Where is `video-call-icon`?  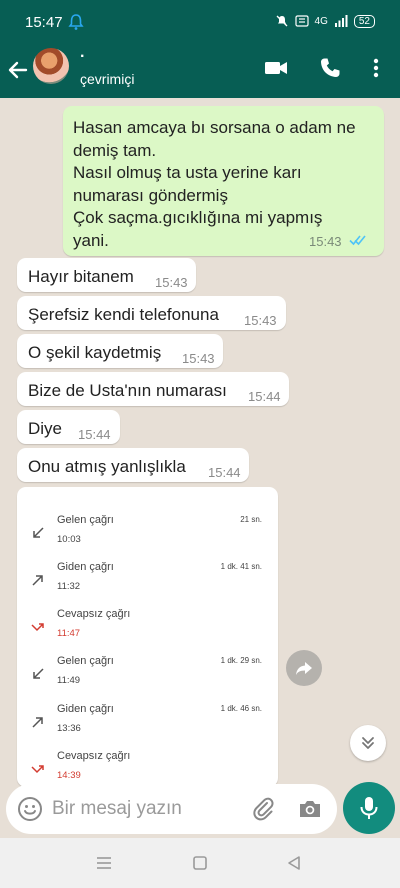
video-call-icon is located at coordinates (276, 68).